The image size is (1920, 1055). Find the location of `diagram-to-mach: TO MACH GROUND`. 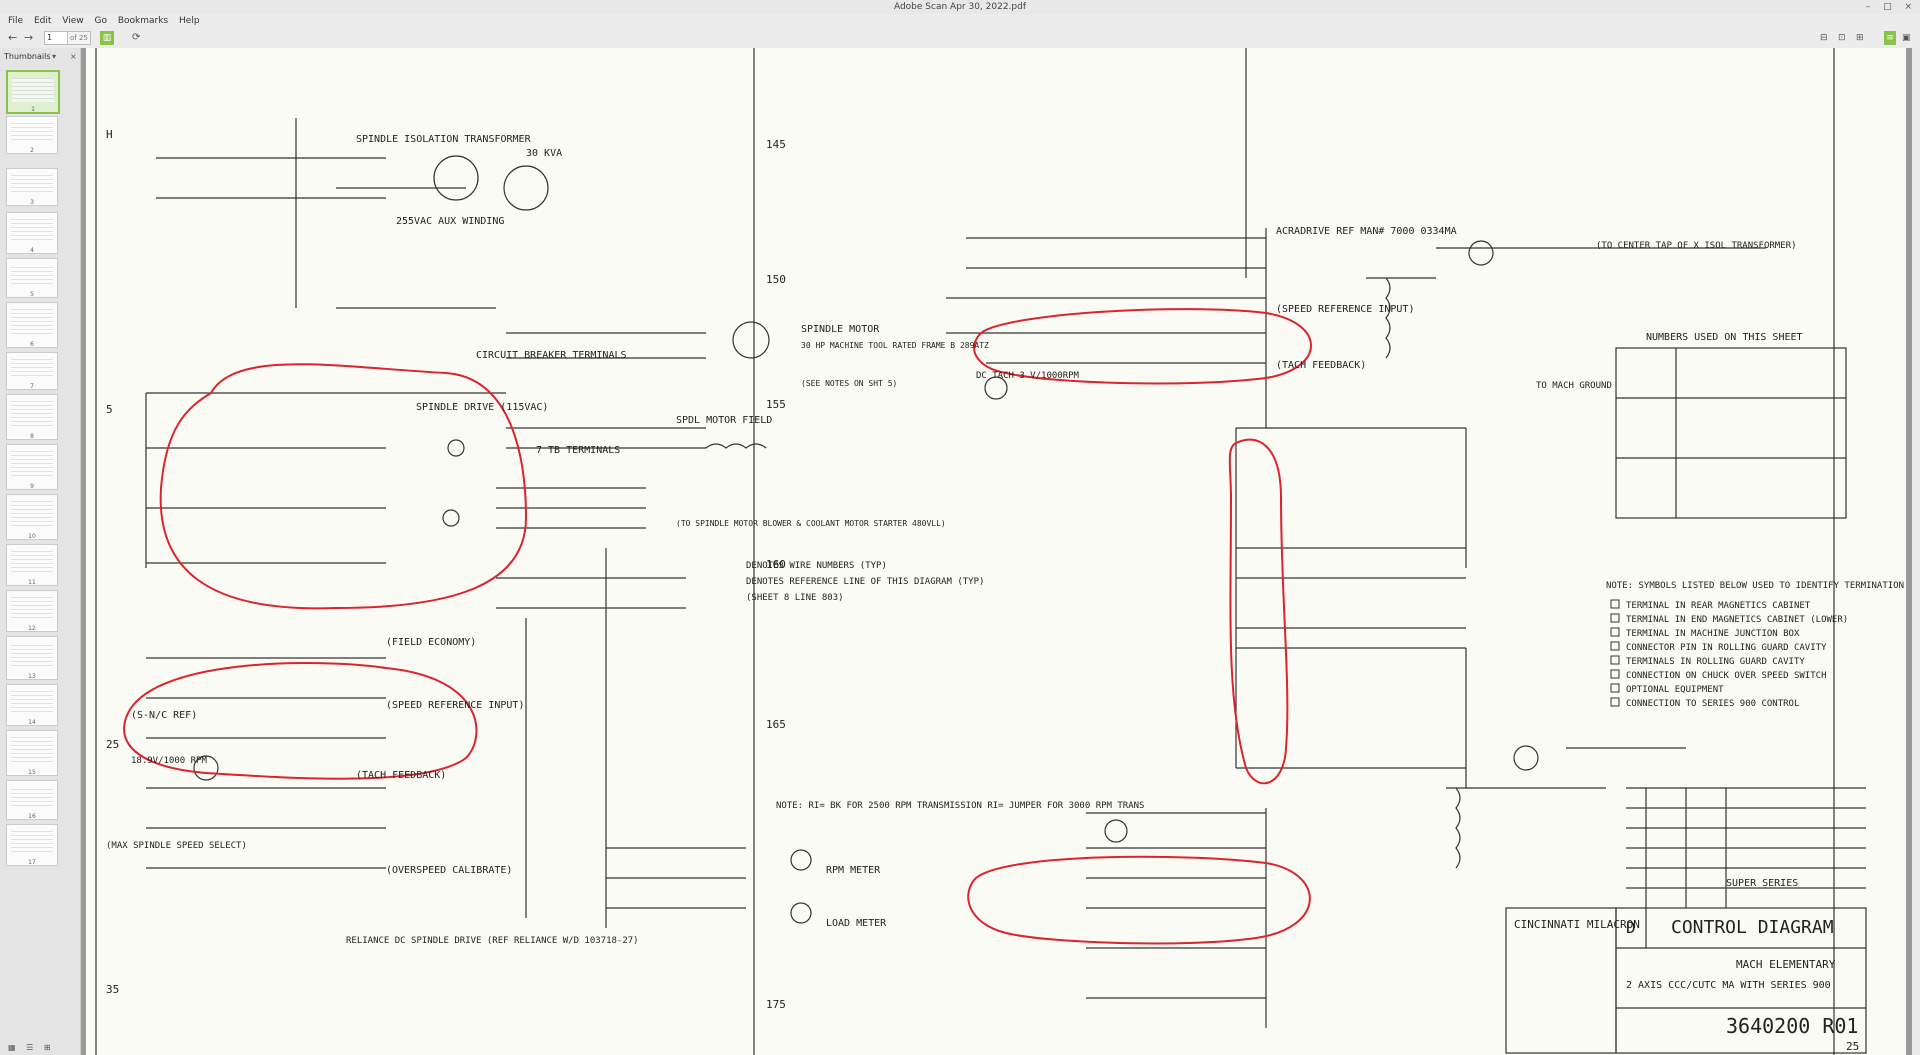

diagram-to-mach: TO MACH GROUND is located at coordinates (1574, 386).